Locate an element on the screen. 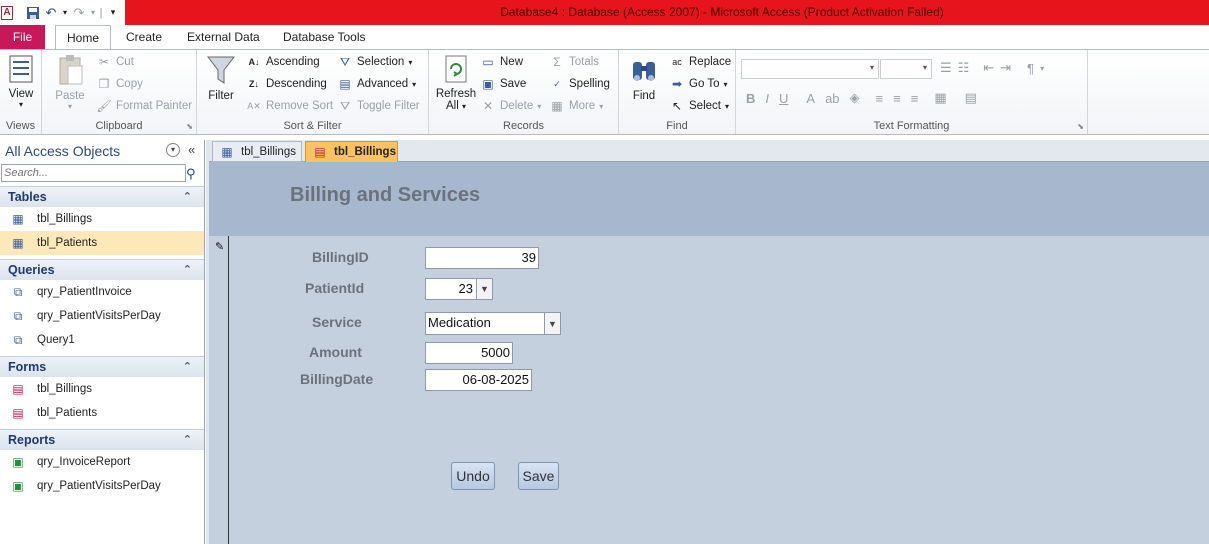 The height and width of the screenshot is (544, 1209). gridlines-icon: ▦ is located at coordinates (940, 98).